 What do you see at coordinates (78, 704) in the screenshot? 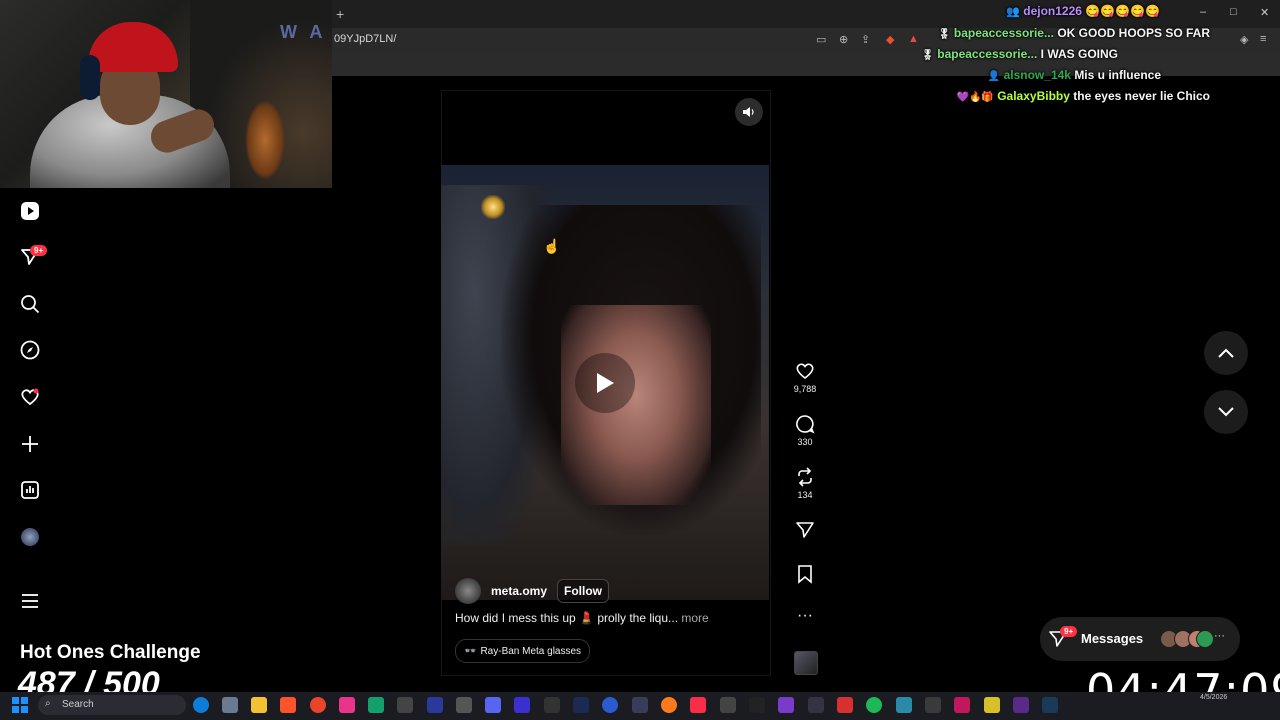
I see `taskbar-search-placeholder: Search` at bounding box center [78, 704].